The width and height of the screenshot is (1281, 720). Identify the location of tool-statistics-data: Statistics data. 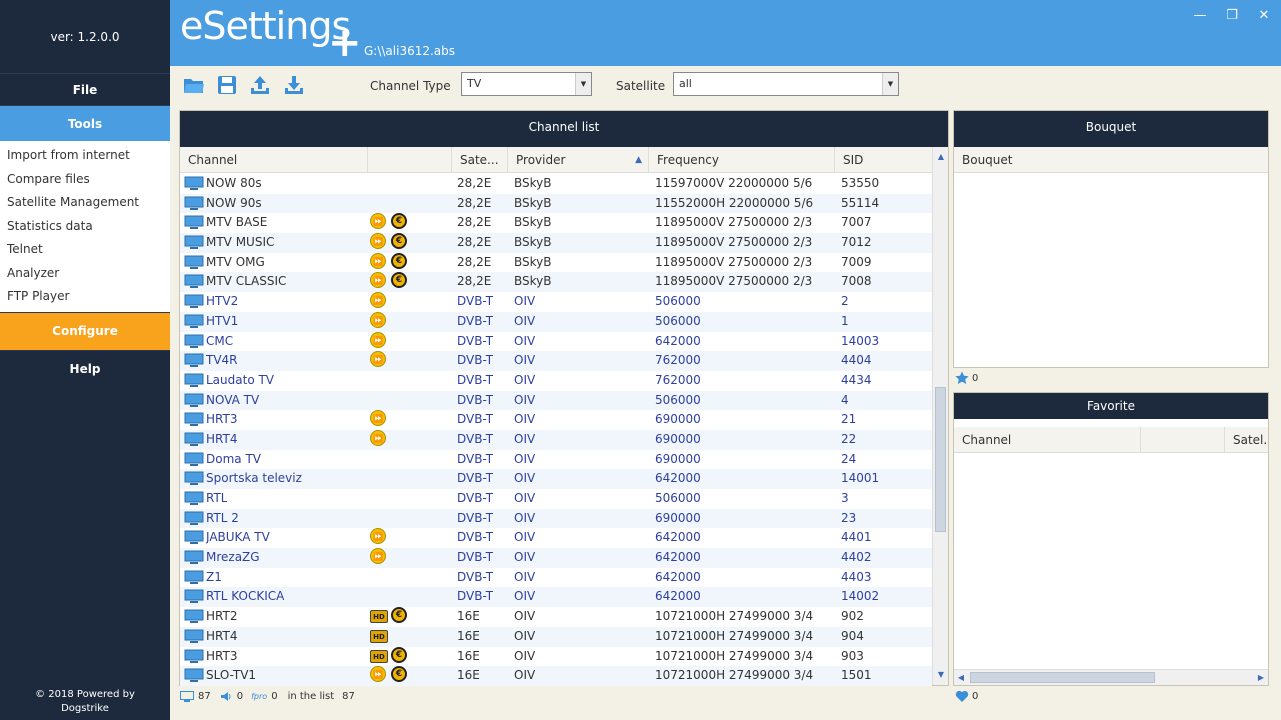
(85, 227).